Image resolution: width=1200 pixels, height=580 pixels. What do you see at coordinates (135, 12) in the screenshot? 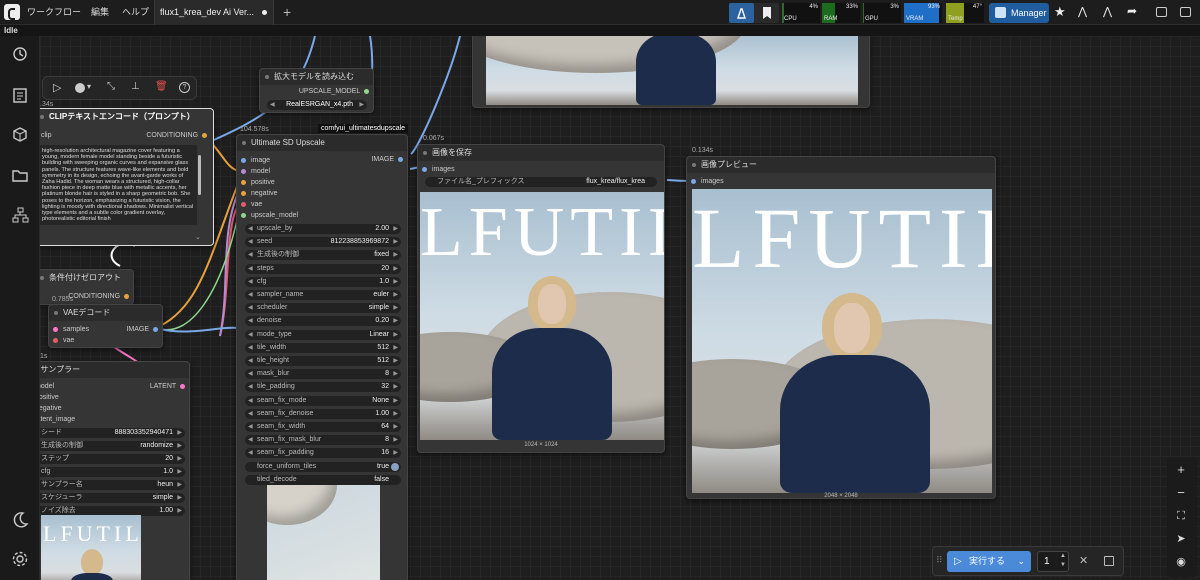
I see `menu-help: ヘルプ` at bounding box center [135, 12].